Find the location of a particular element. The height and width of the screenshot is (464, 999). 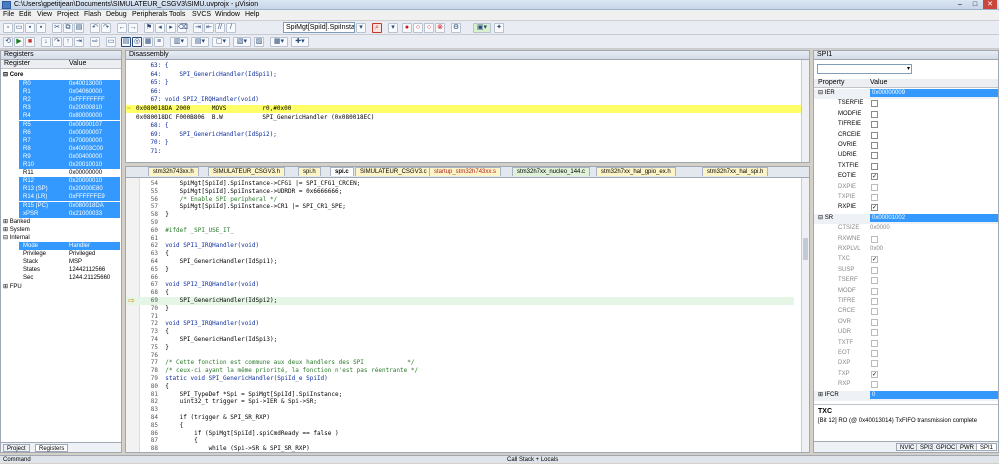

code-line: 71 is located at coordinates (460, 317).